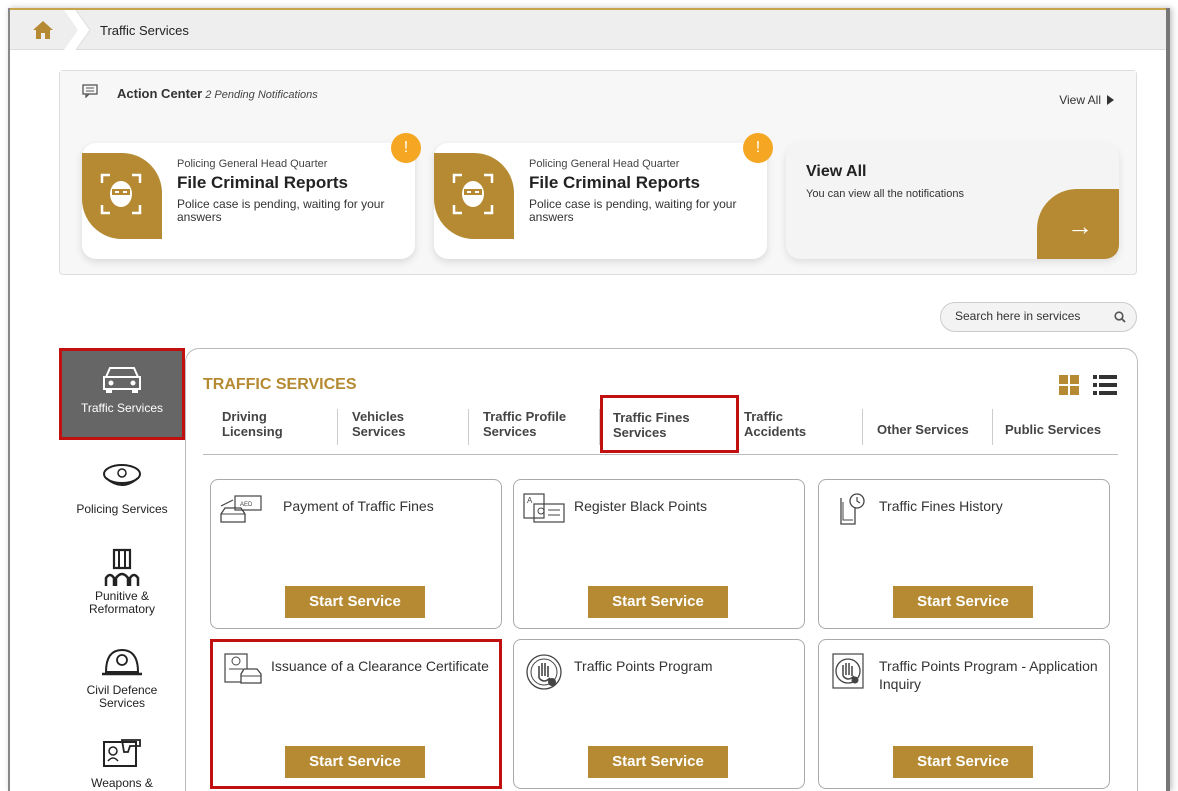 The width and height of the screenshot is (1178, 791). What do you see at coordinates (378, 416) in the screenshot?
I see `tab-label-line1: Vehicles` at bounding box center [378, 416].